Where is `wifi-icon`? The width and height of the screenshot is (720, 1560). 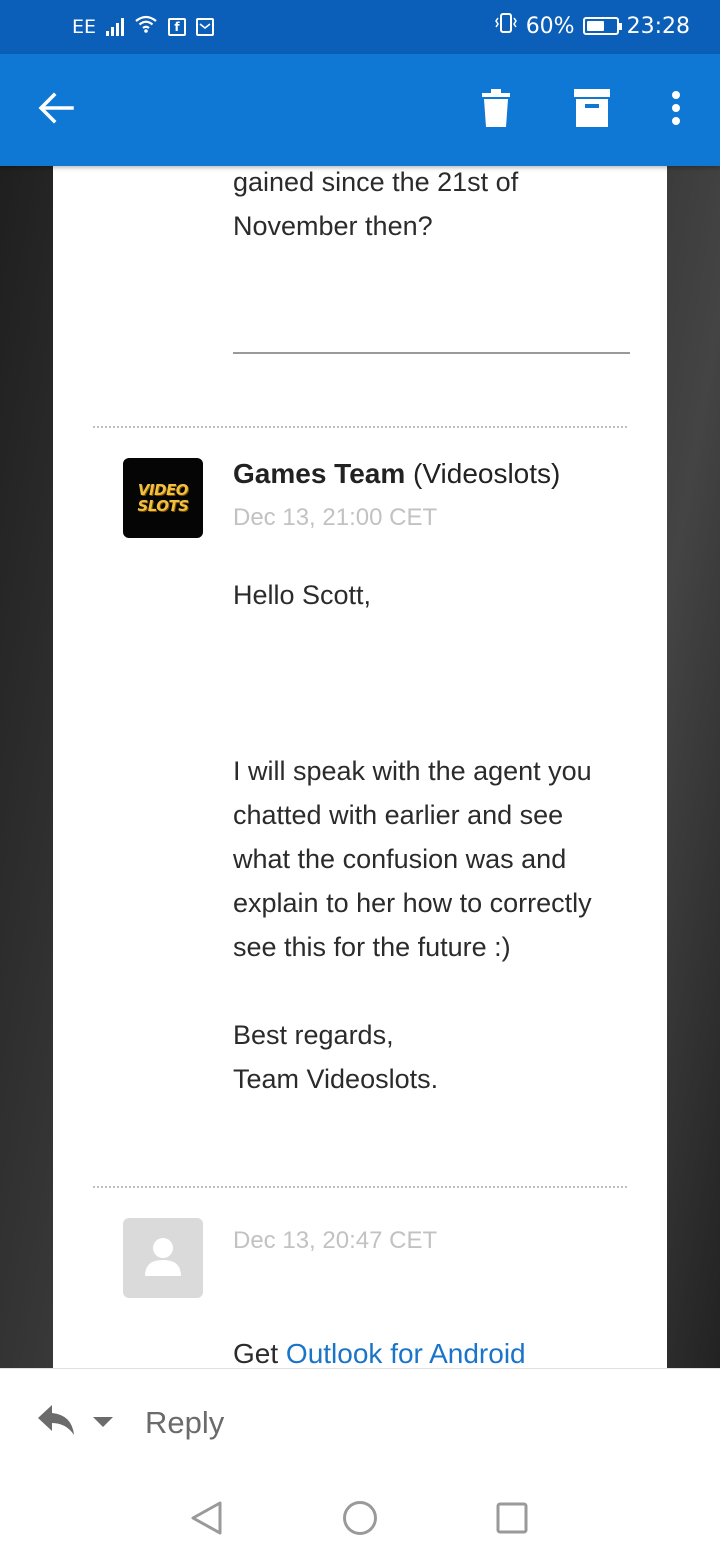 wifi-icon is located at coordinates (146, 26).